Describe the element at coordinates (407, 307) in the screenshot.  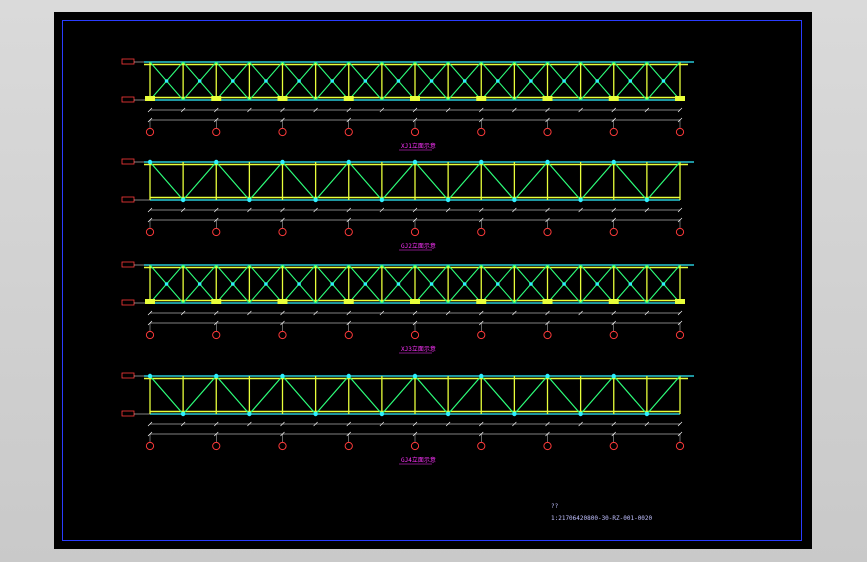
I see `truss-elevation-3: XJ3立面示意` at that location.